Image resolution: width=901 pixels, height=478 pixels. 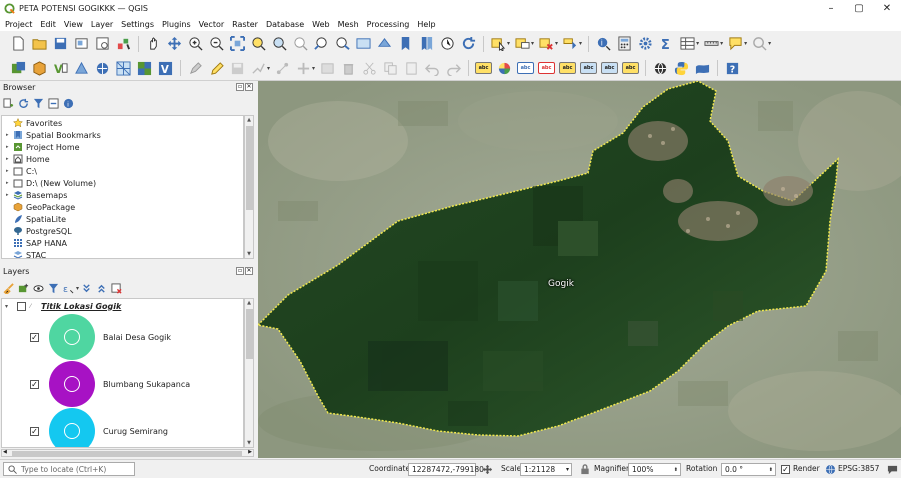 What do you see at coordinates (487, 469) in the screenshot?
I see `coordinate-toggle-icon` at bounding box center [487, 469].